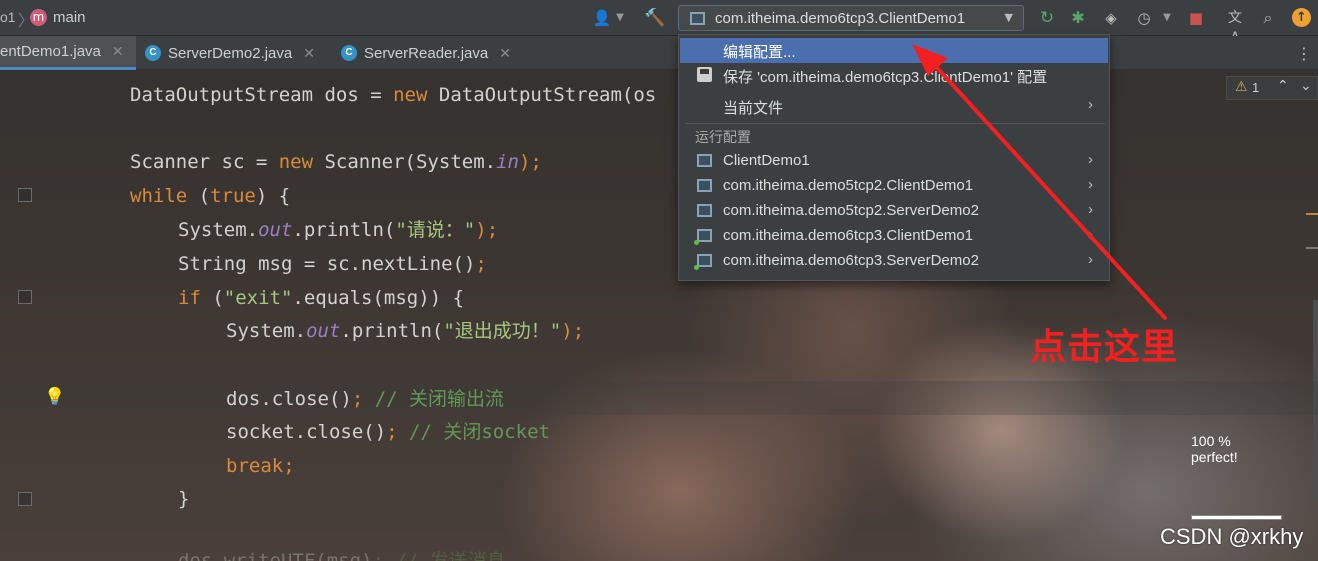  What do you see at coordinates (1306, 86) in the screenshot?
I see `chevron-down-icon: ⌄` at bounding box center [1306, 86].